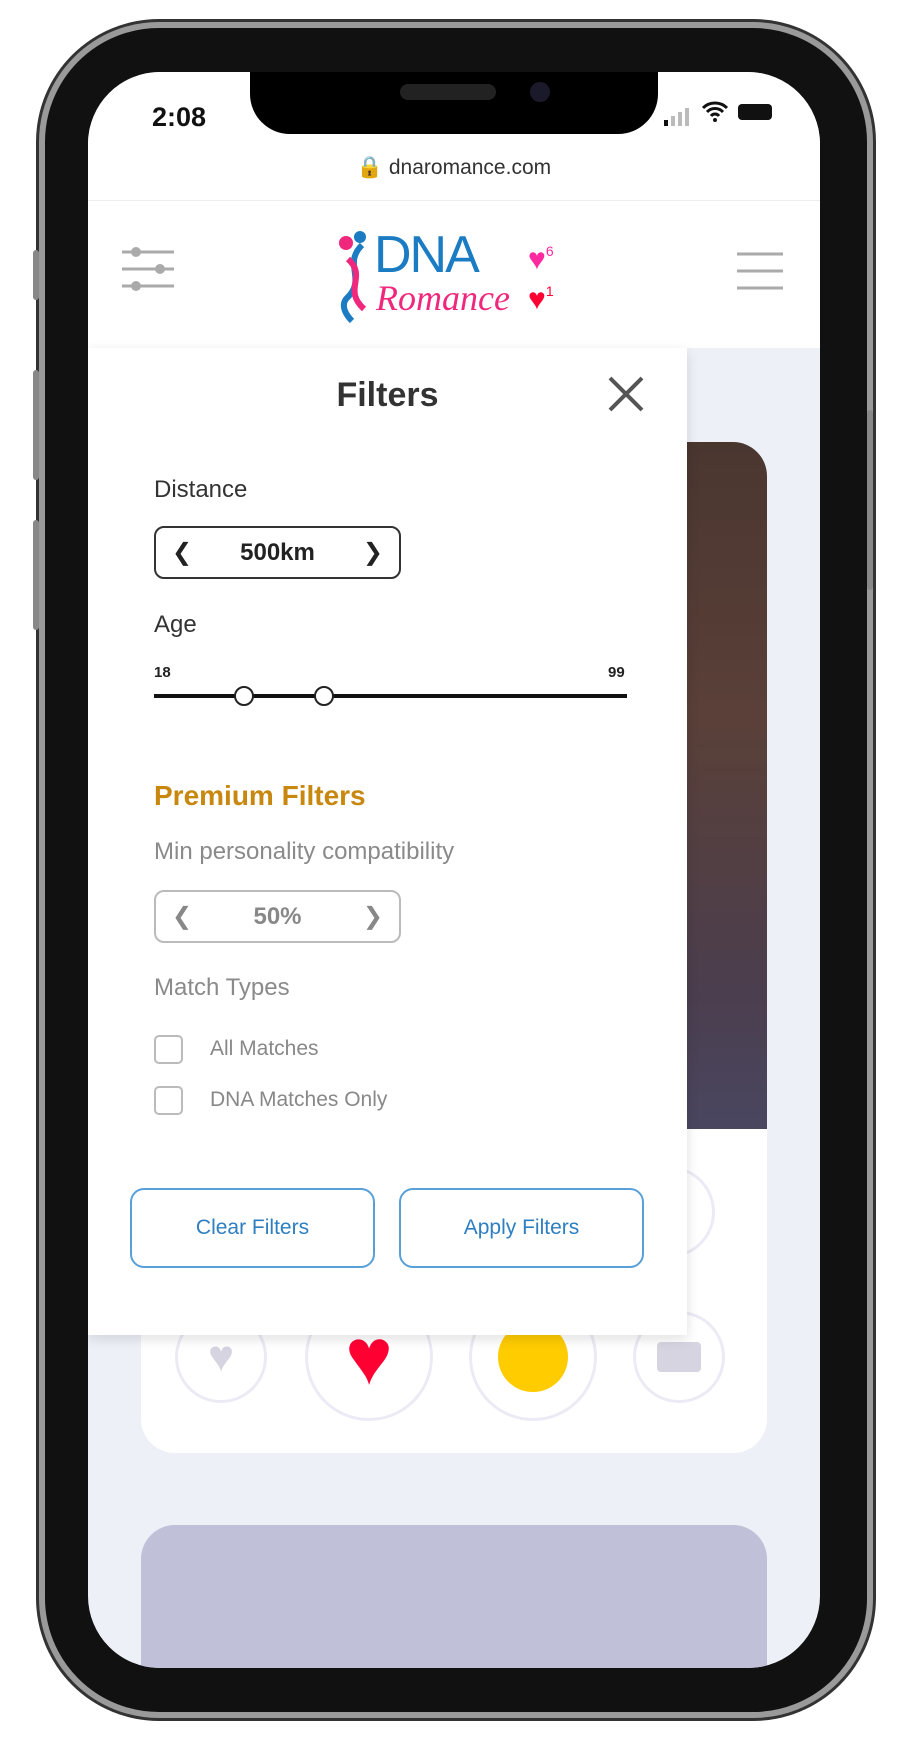 Image resolution: width=906 pixels, height=1740 pixels. Describe the element at coordinates (755, 112) in the screenshot. I see `battery-icon` at that location.